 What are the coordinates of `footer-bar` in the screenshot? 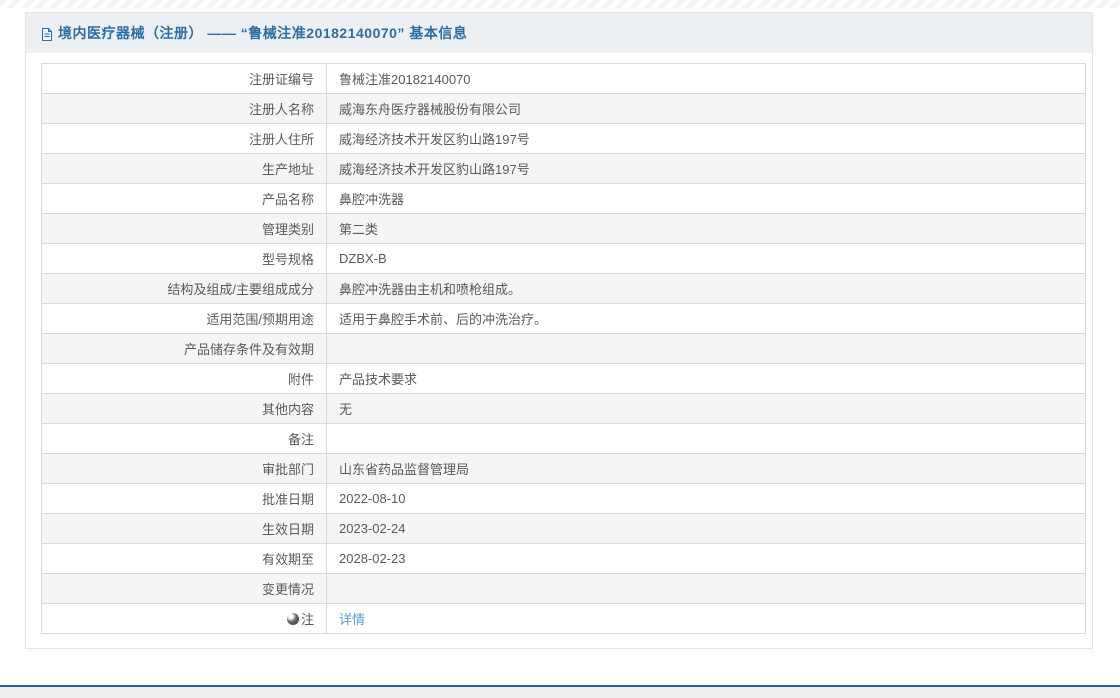 It's located at (560, 691).